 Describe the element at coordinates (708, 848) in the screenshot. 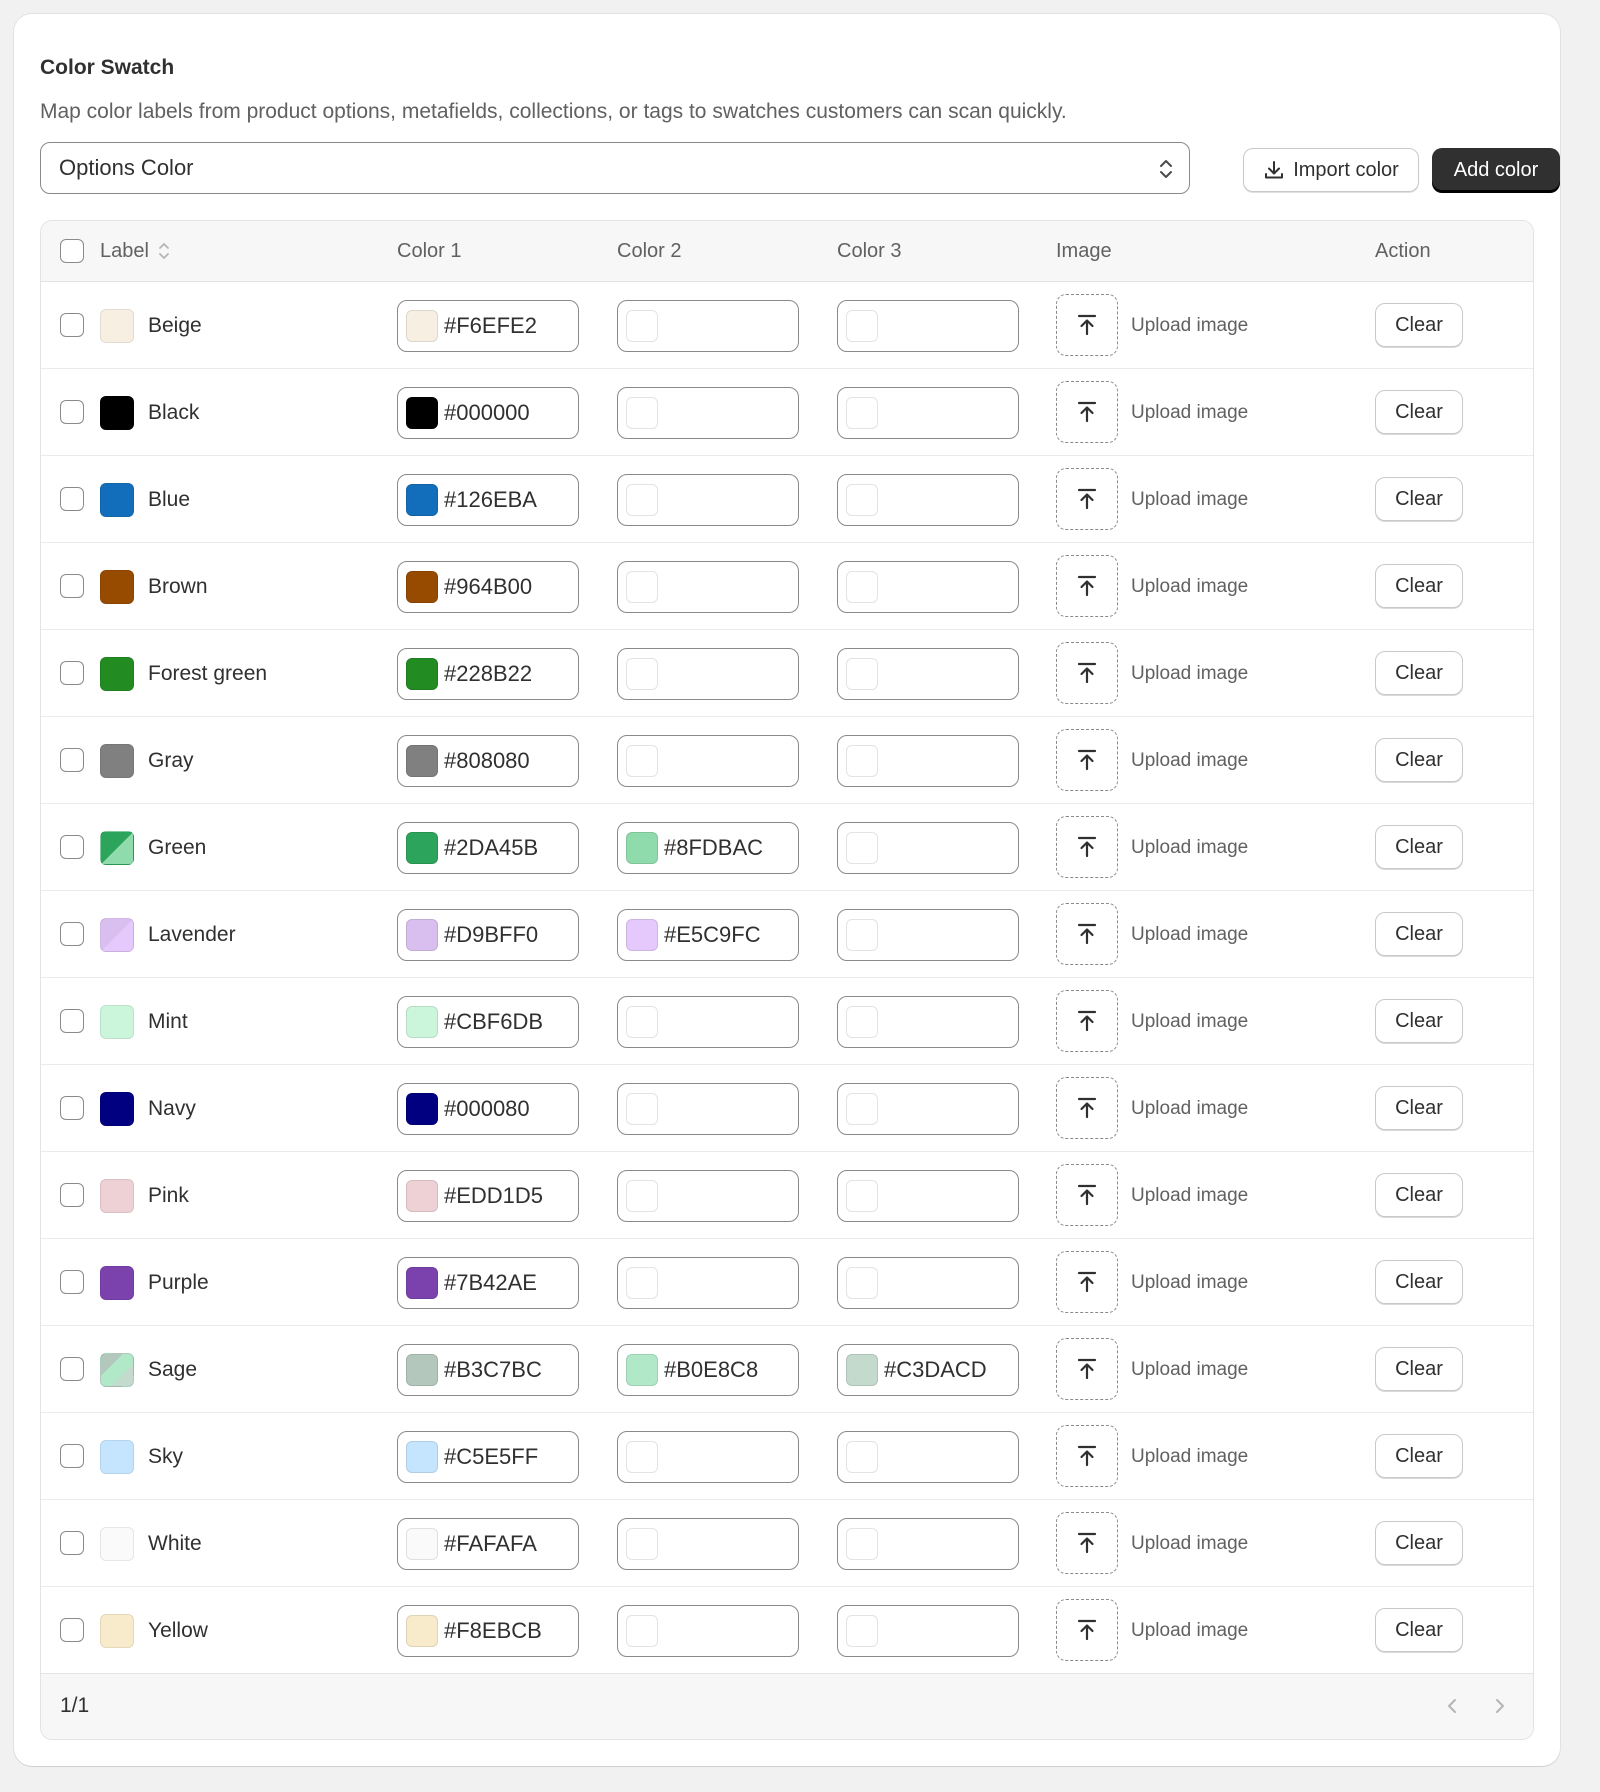

I see `color2-input: #8FDBAC` at that location.